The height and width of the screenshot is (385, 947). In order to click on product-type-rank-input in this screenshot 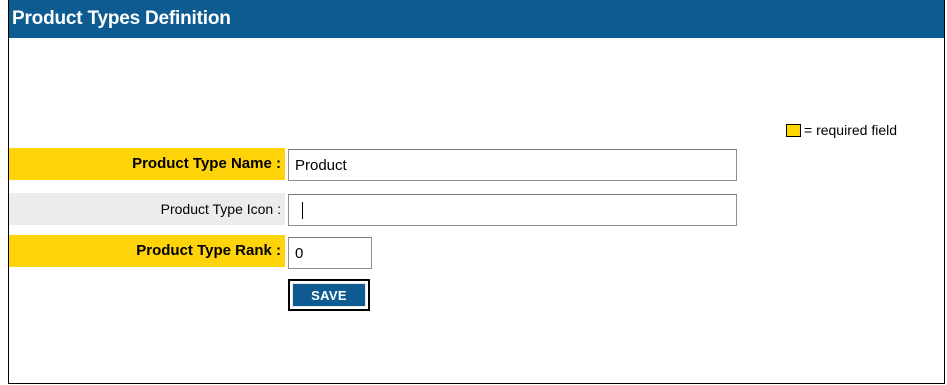, I will do `click(330, 253)`.